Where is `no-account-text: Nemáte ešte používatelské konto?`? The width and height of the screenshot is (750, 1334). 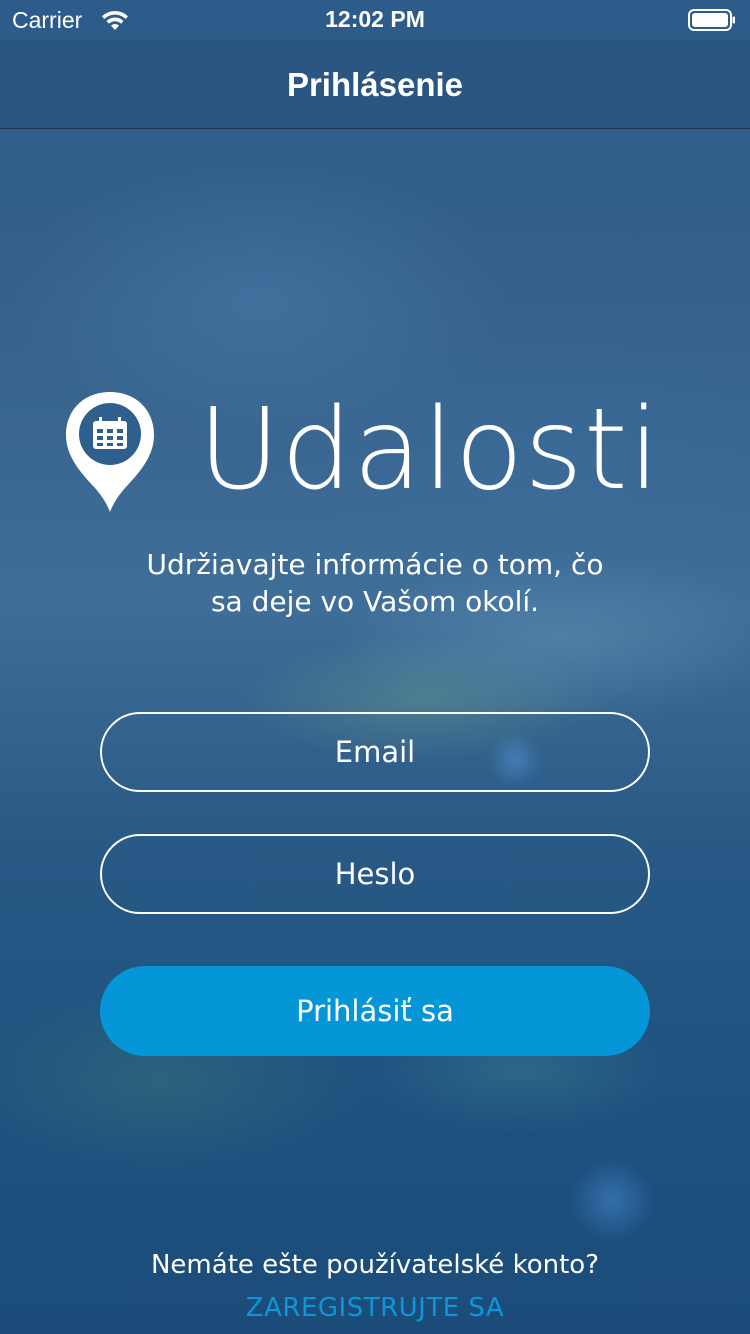 no-account-text: Nemáte ešte používatelské konto? is located at coordinates (374, 1265).